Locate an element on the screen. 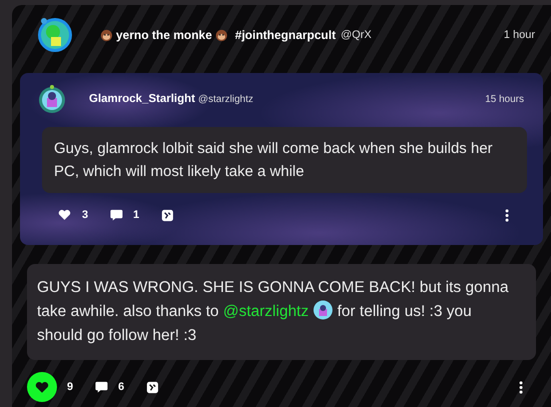 This screenshot has width=551, height=407. like-count: 9 is located at coordinates (70, 387).